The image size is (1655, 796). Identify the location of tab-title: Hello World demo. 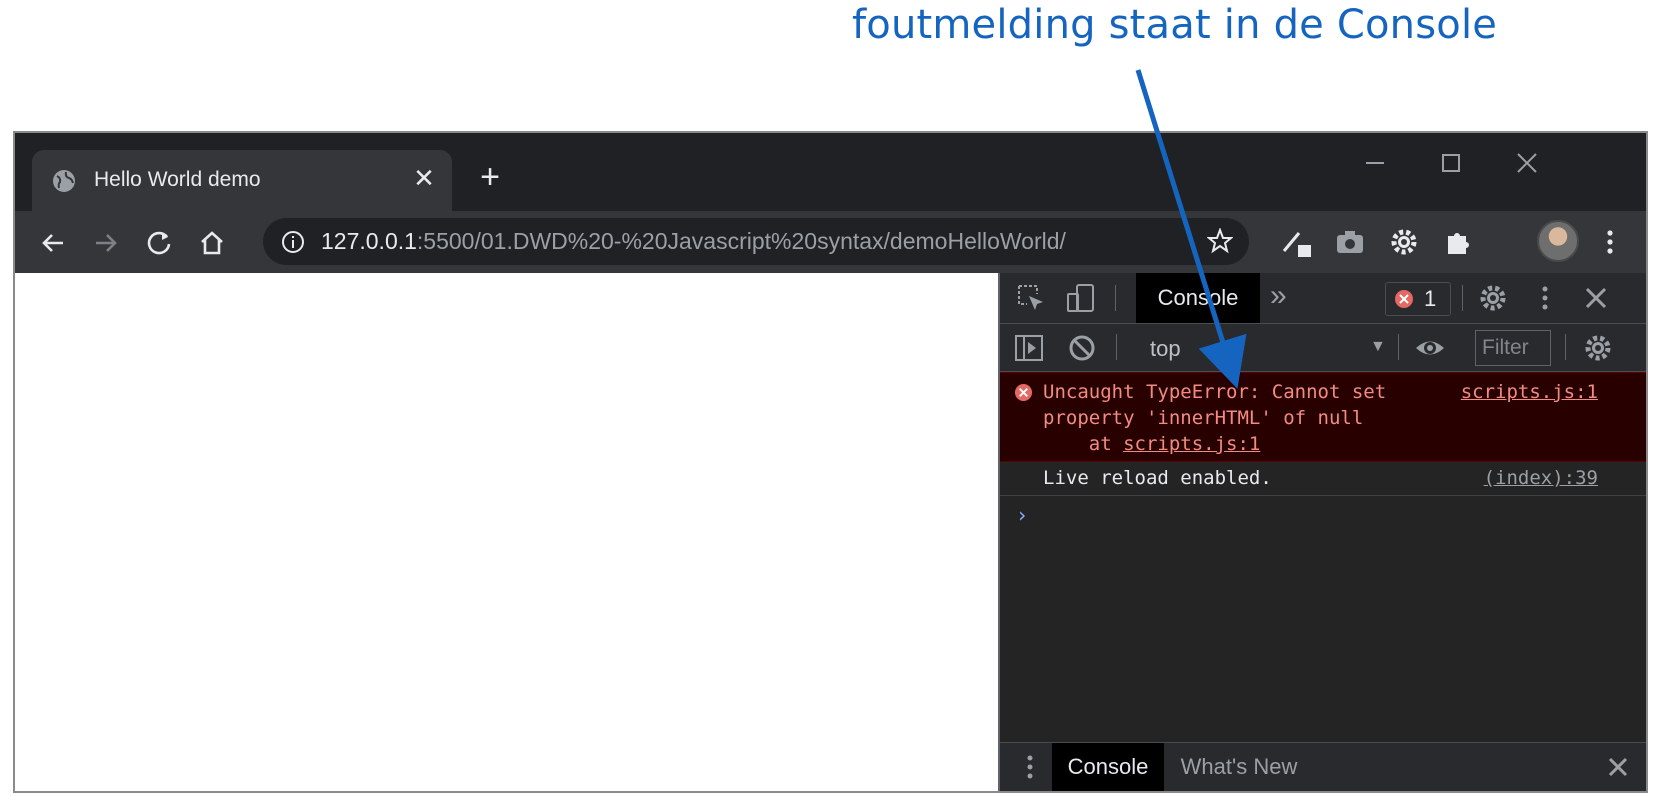
(177, 179).